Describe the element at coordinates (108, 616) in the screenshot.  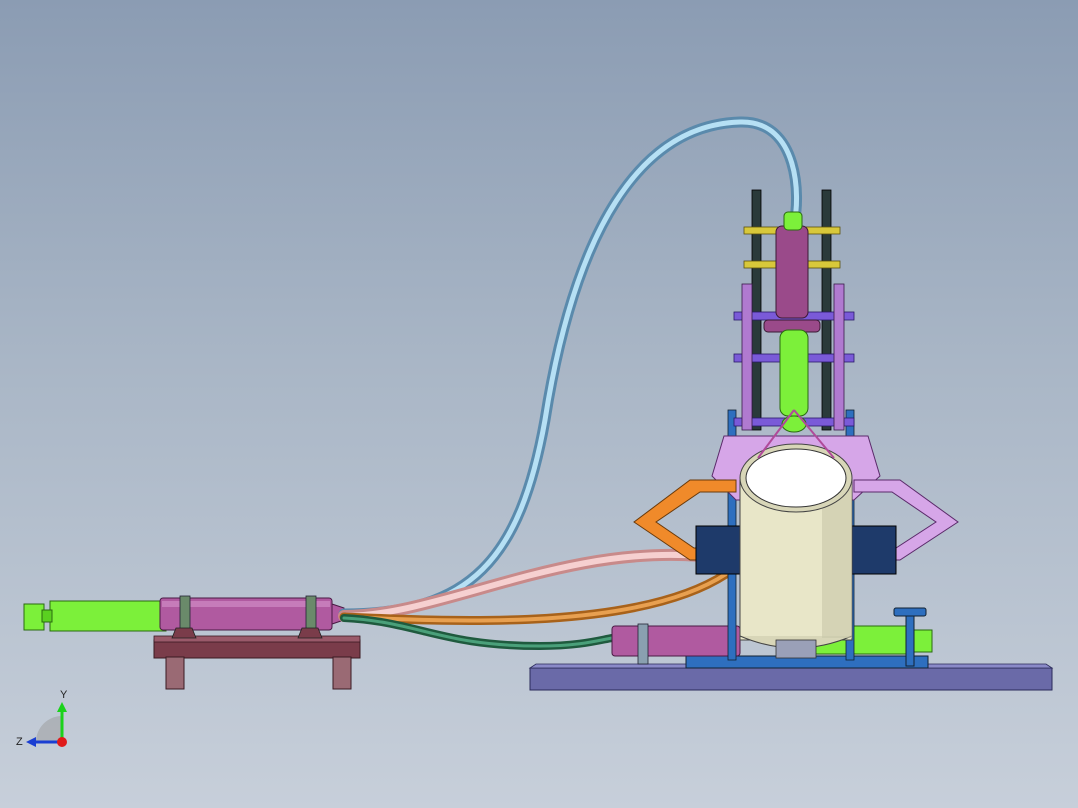
I see `left-plunger` at that location.